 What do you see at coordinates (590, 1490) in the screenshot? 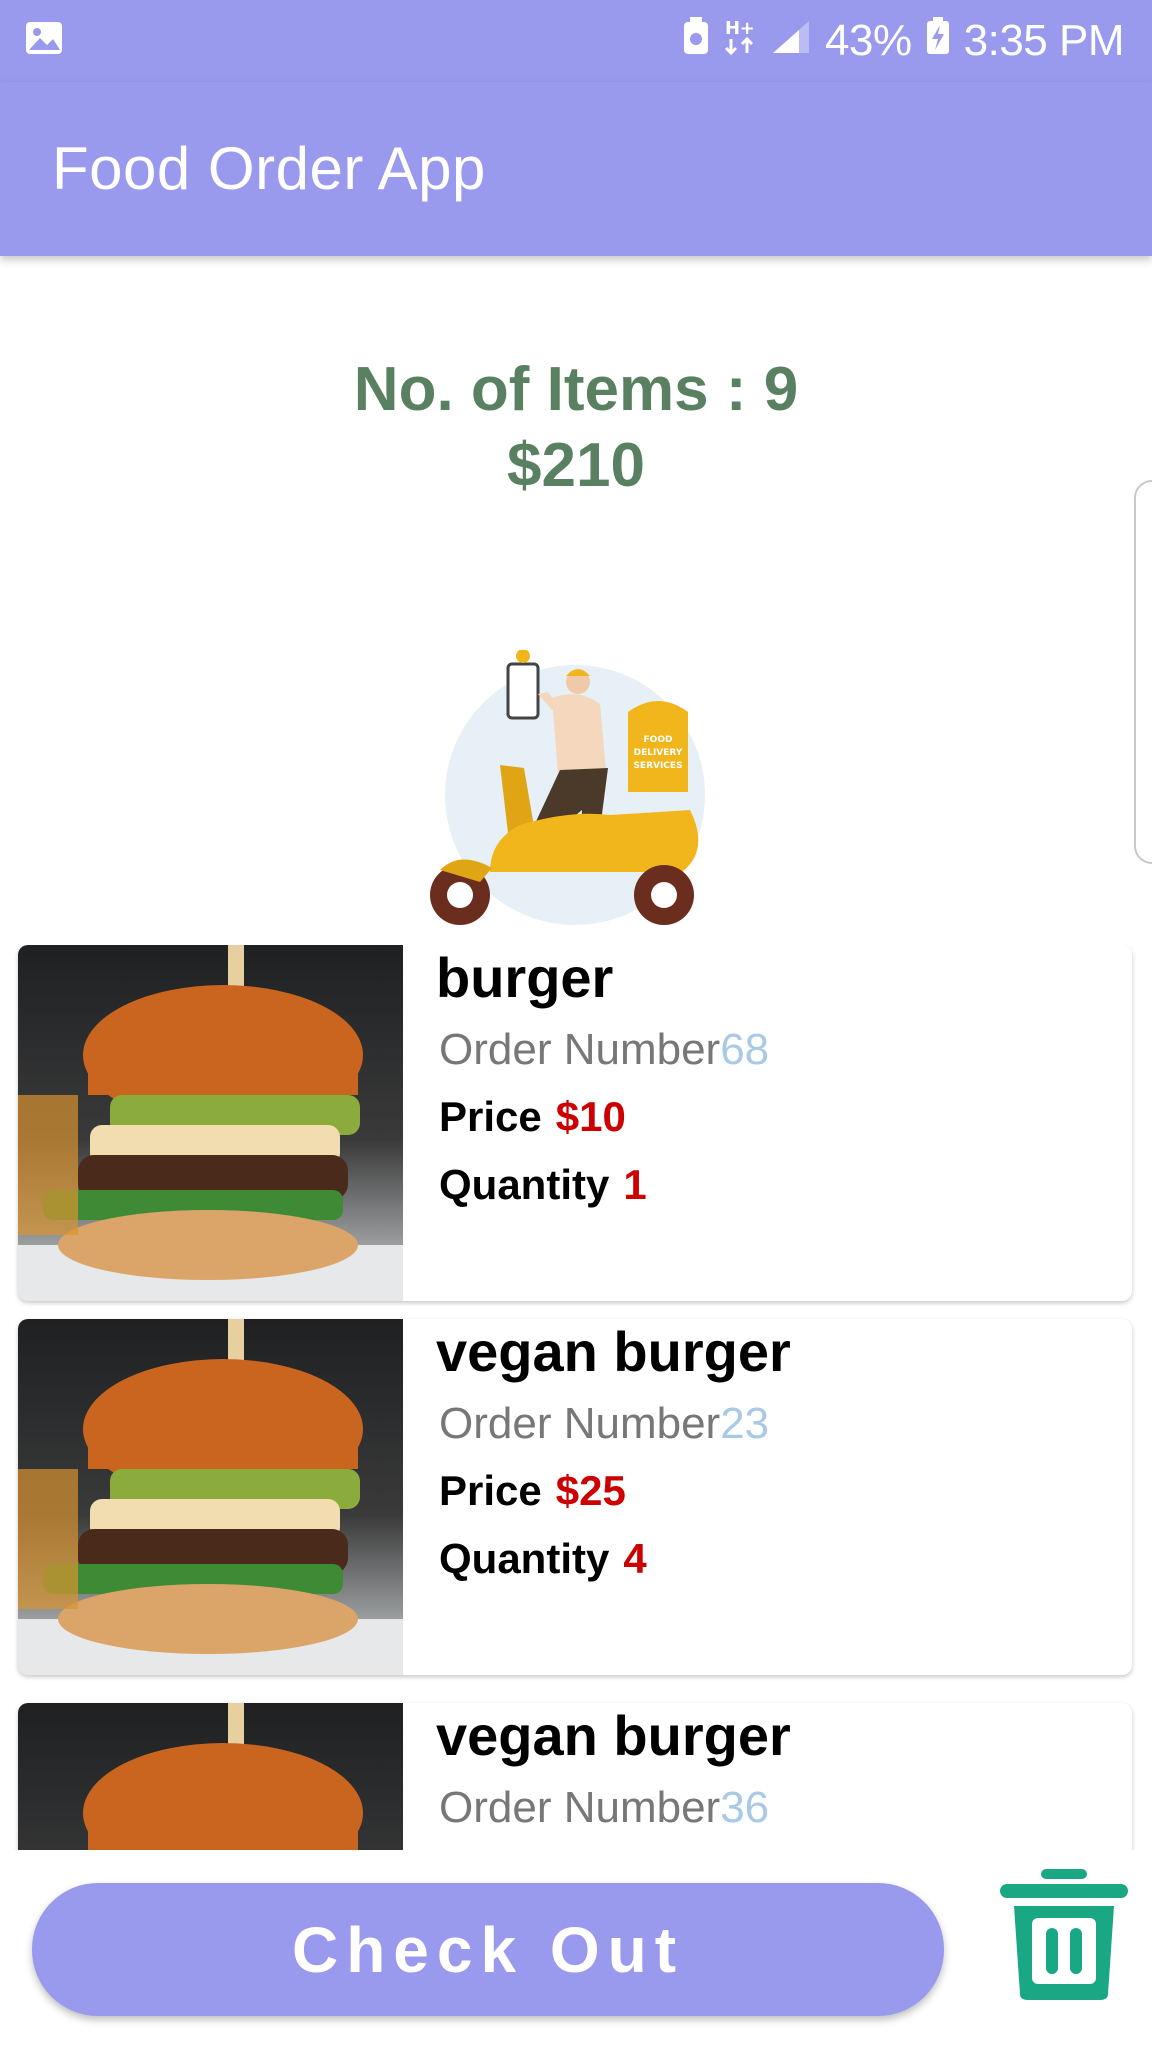
I see `price-value: $25` at bounding box center [590, 1490].